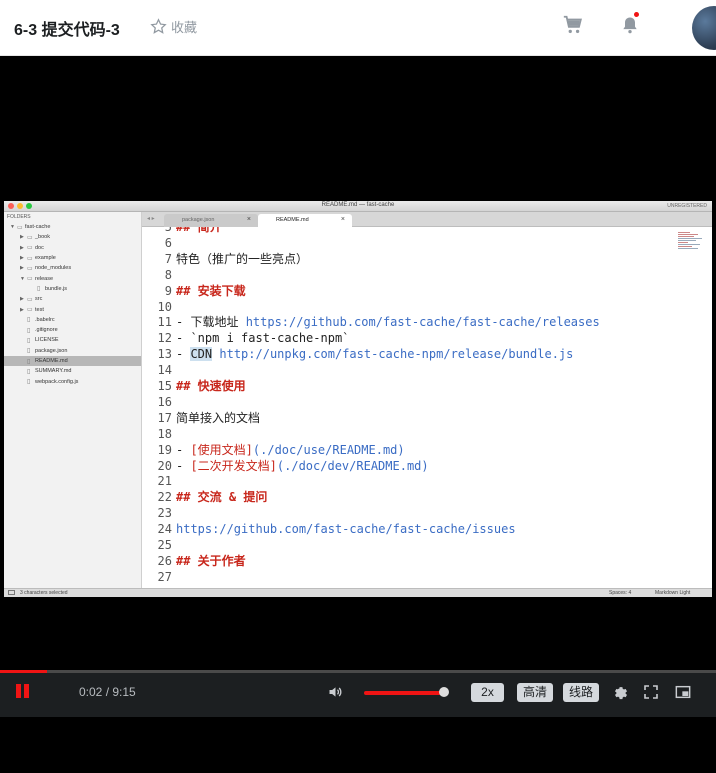  I want to click on code-line: 19- [使用文档](./doc/use/README.md), so click(427, 450).